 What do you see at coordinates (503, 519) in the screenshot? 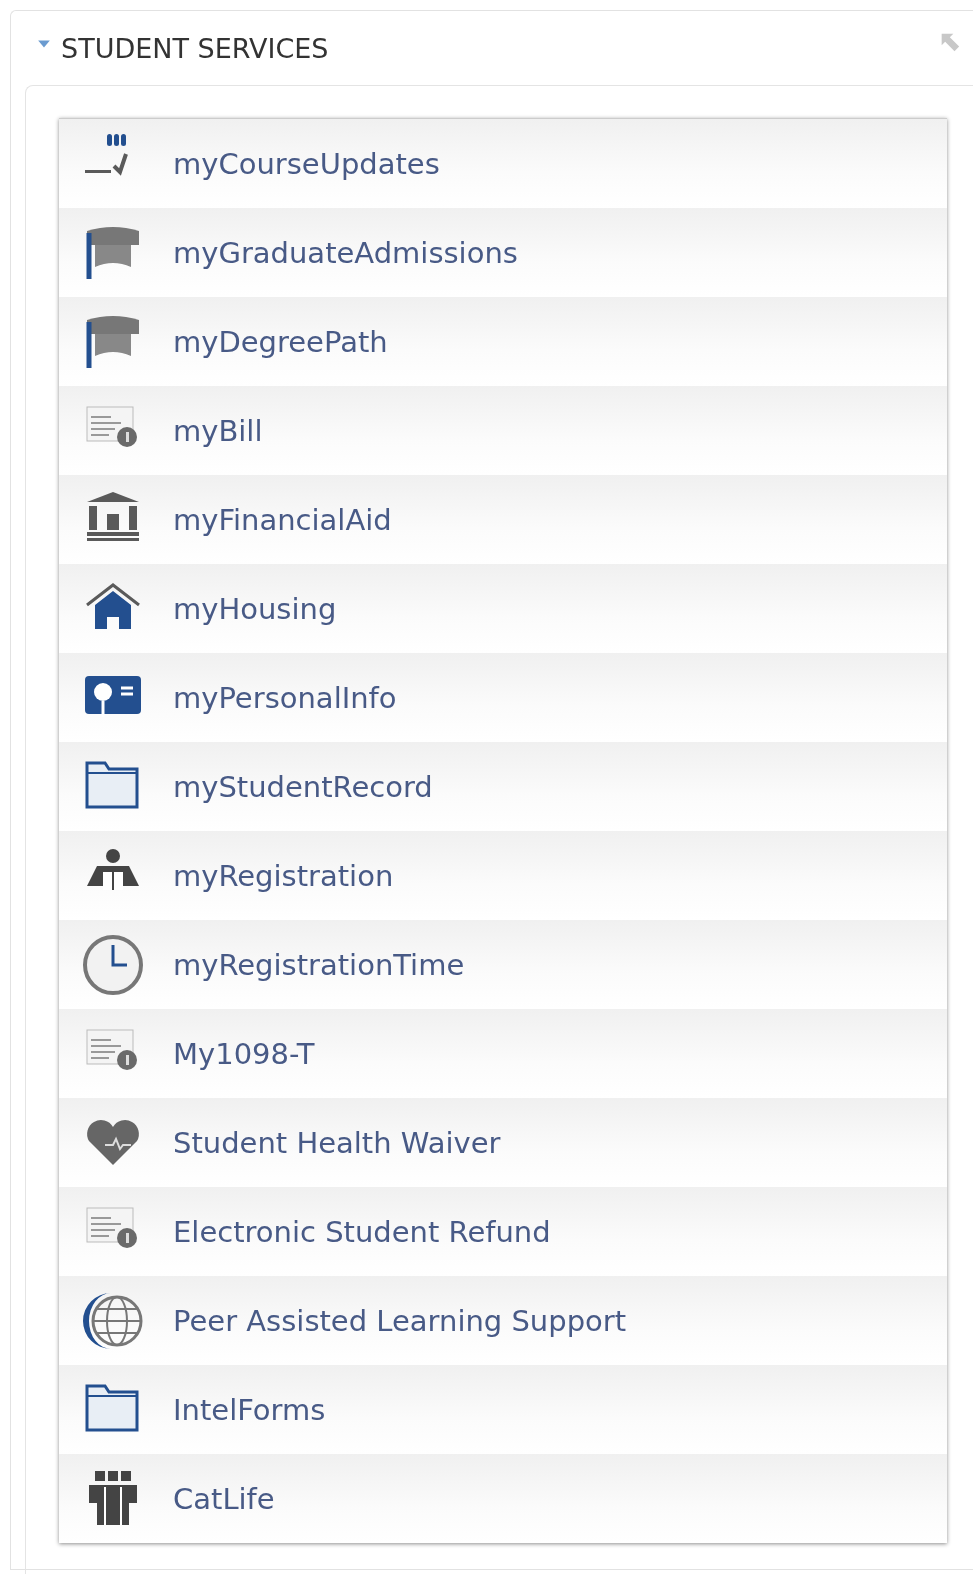
I see `service-link: myFinancialAid` at bounding box center [503, 519].